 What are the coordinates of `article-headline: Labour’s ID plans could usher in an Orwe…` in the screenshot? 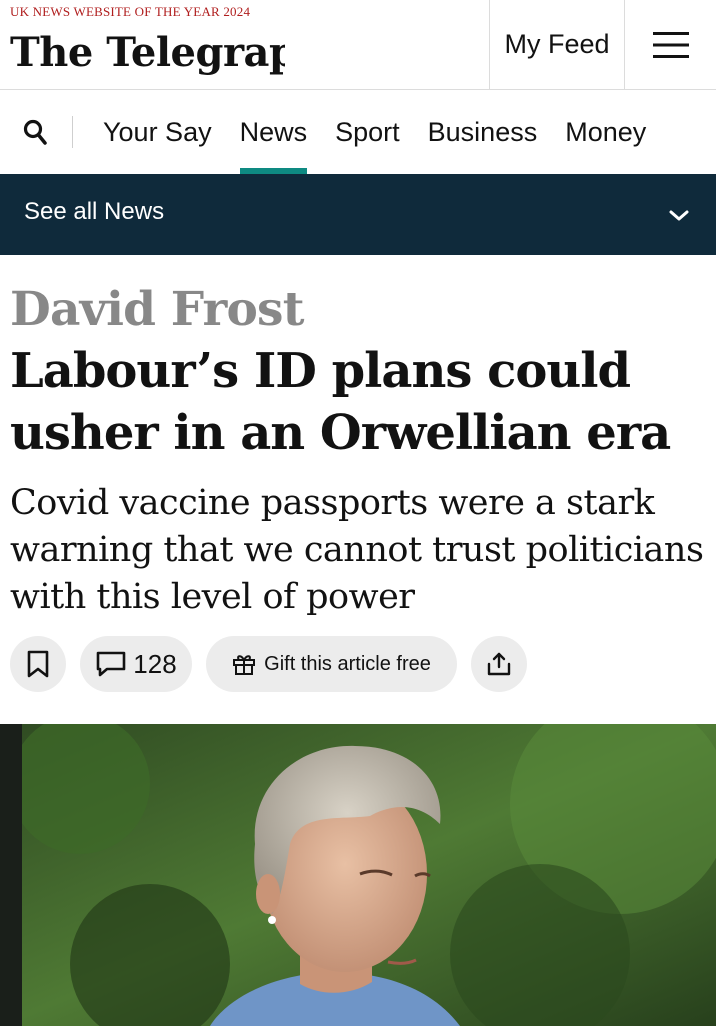 It's located at (340, 402).